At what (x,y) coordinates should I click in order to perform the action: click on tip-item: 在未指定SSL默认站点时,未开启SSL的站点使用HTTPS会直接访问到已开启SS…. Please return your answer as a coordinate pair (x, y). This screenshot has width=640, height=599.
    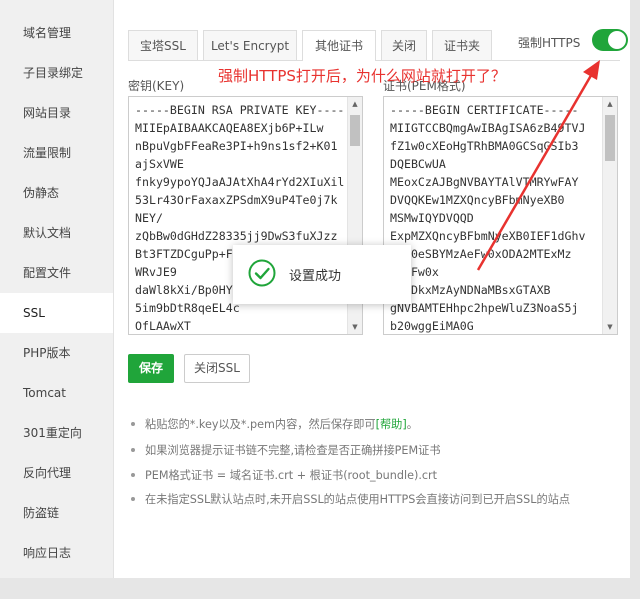
    Looking at the image, I should click on (349, 499).